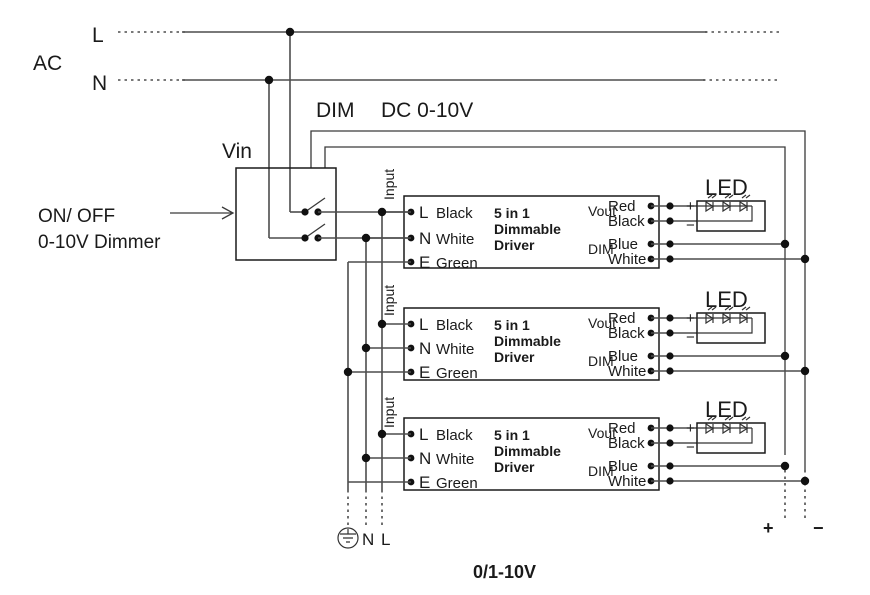  Describe the element at coordinates (305, 212) in the screenshot. I see `switch1-contact-left` at that location.